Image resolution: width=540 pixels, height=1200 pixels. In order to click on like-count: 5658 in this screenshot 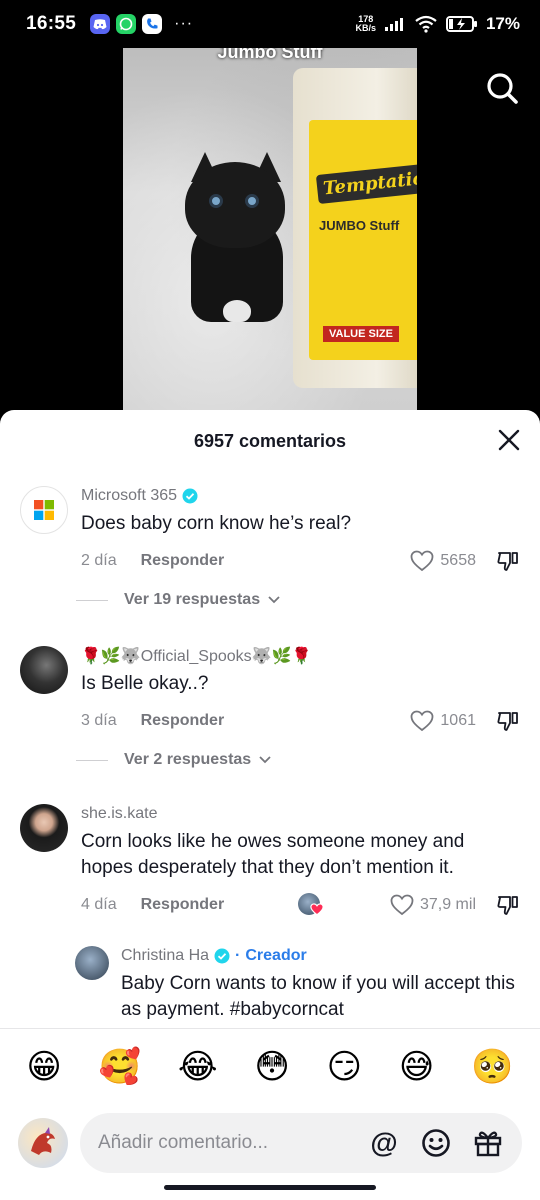, I will do `click(458, 560)`.